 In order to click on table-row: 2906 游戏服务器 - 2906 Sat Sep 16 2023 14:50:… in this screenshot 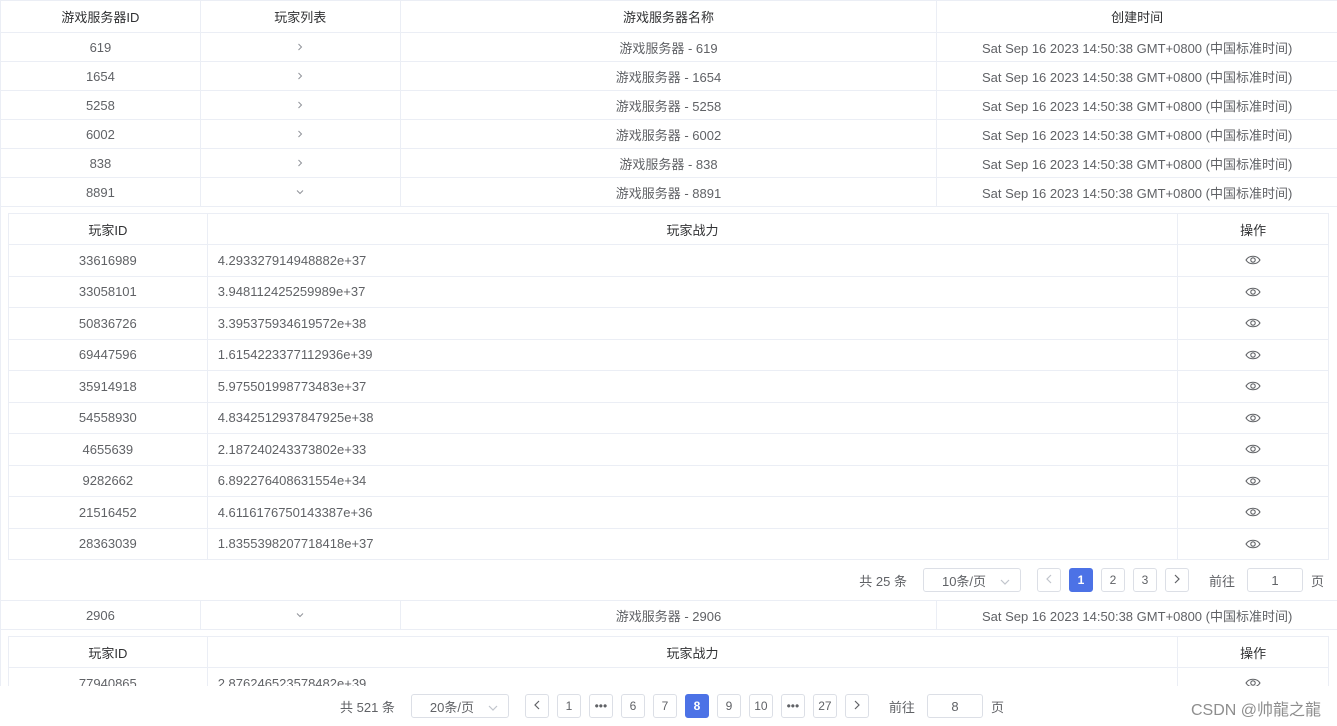, I will do `click(669, 615)`.